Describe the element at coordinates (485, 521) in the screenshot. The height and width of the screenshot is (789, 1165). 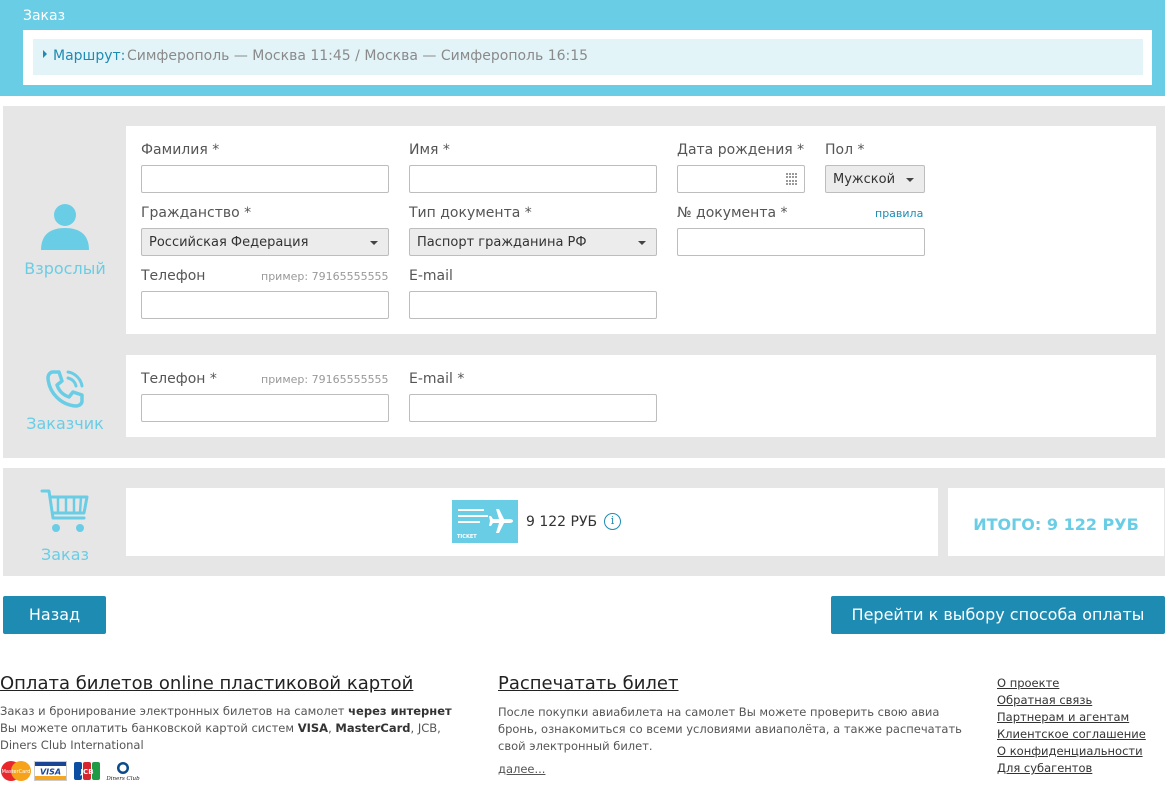
I see `ticket-icon: TICKET` at that location.